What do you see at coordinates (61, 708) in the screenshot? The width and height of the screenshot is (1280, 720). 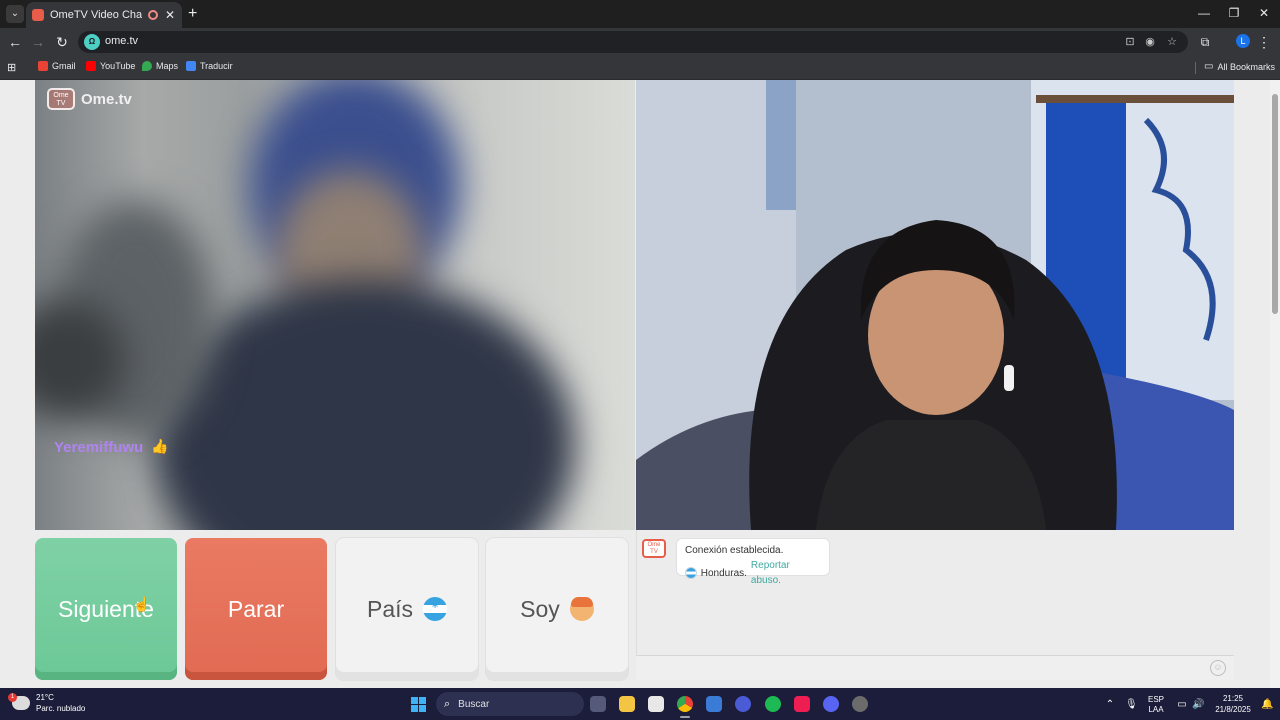 I see `weather-text: Parc. nublado` at bounding box center [61, 708].